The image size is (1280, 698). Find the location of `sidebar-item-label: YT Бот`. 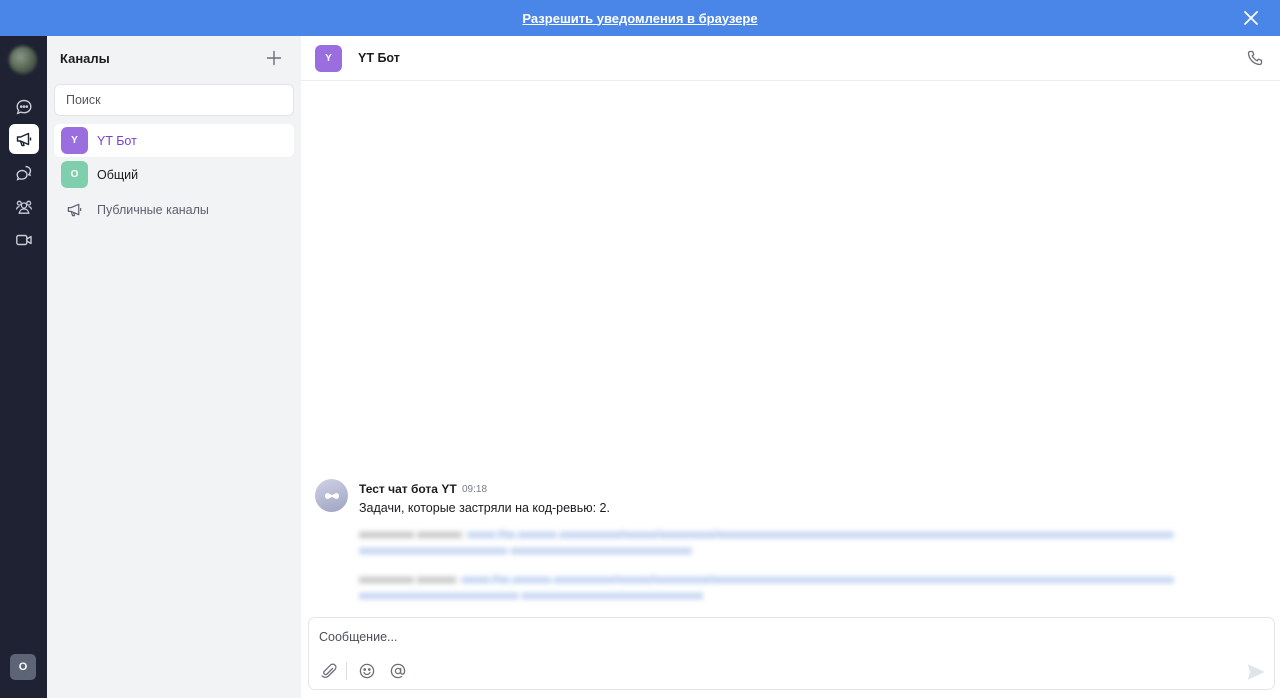

sidebar-item-label: YT Бот is located at coordinates (117, 140).